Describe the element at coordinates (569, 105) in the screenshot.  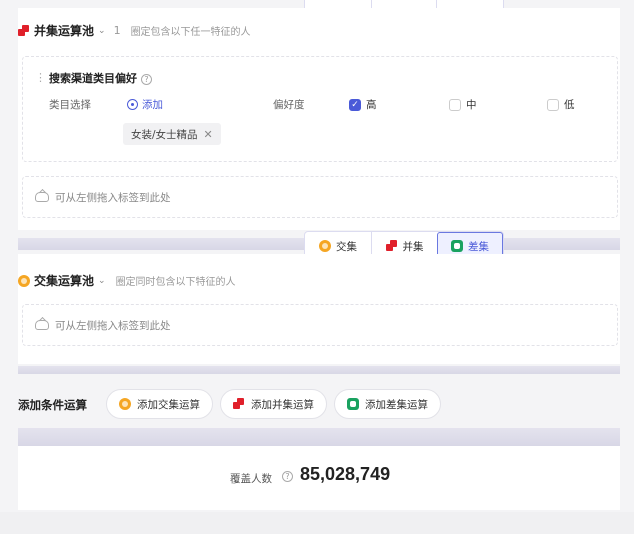
I see `preference-low-label: 低` at that location.